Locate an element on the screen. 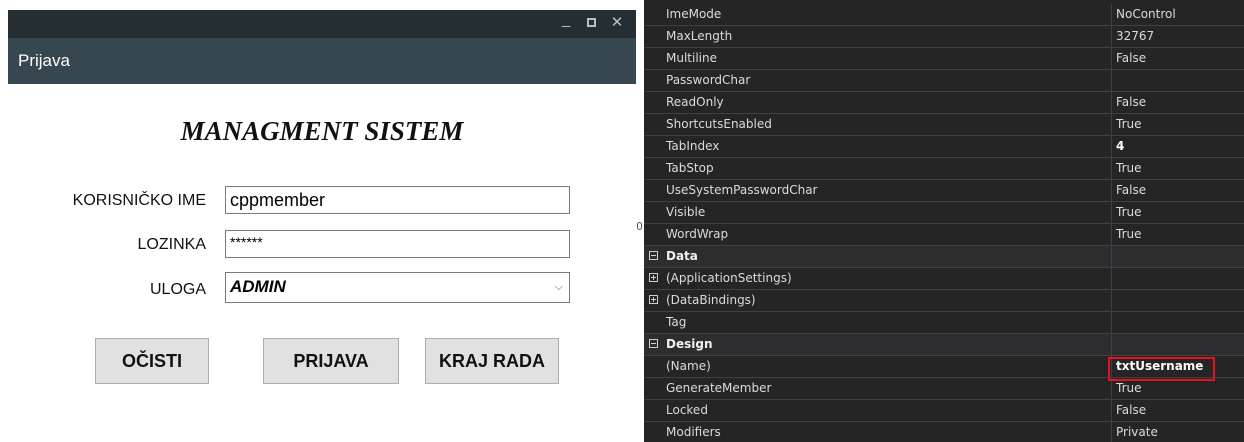  username-input: cppmember is located at coordinates (397, 200).